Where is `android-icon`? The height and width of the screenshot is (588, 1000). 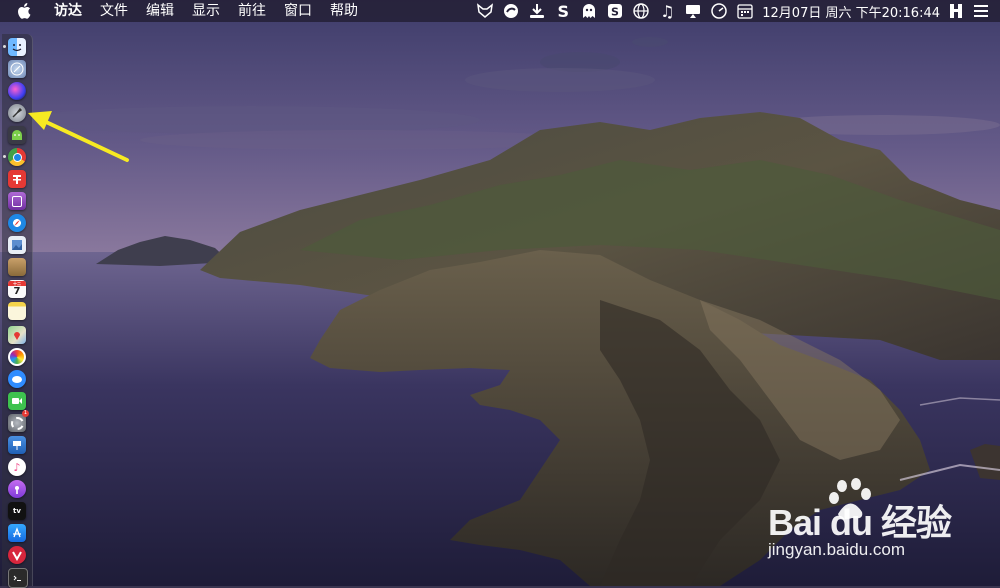
android-icon is located at coordinates (17, 135).